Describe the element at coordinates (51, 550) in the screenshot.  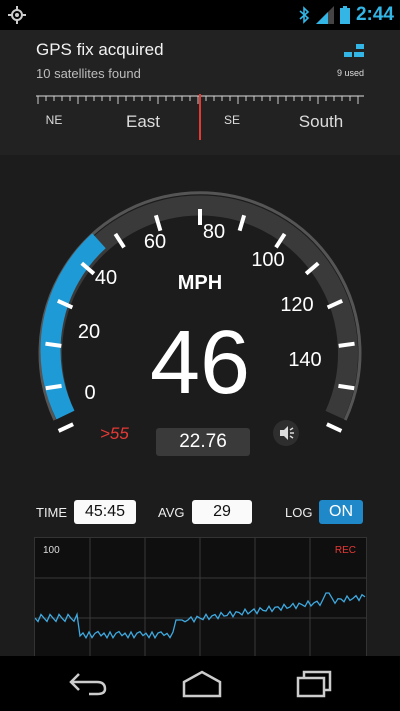
I see `graph-max-label: 100` at that location.